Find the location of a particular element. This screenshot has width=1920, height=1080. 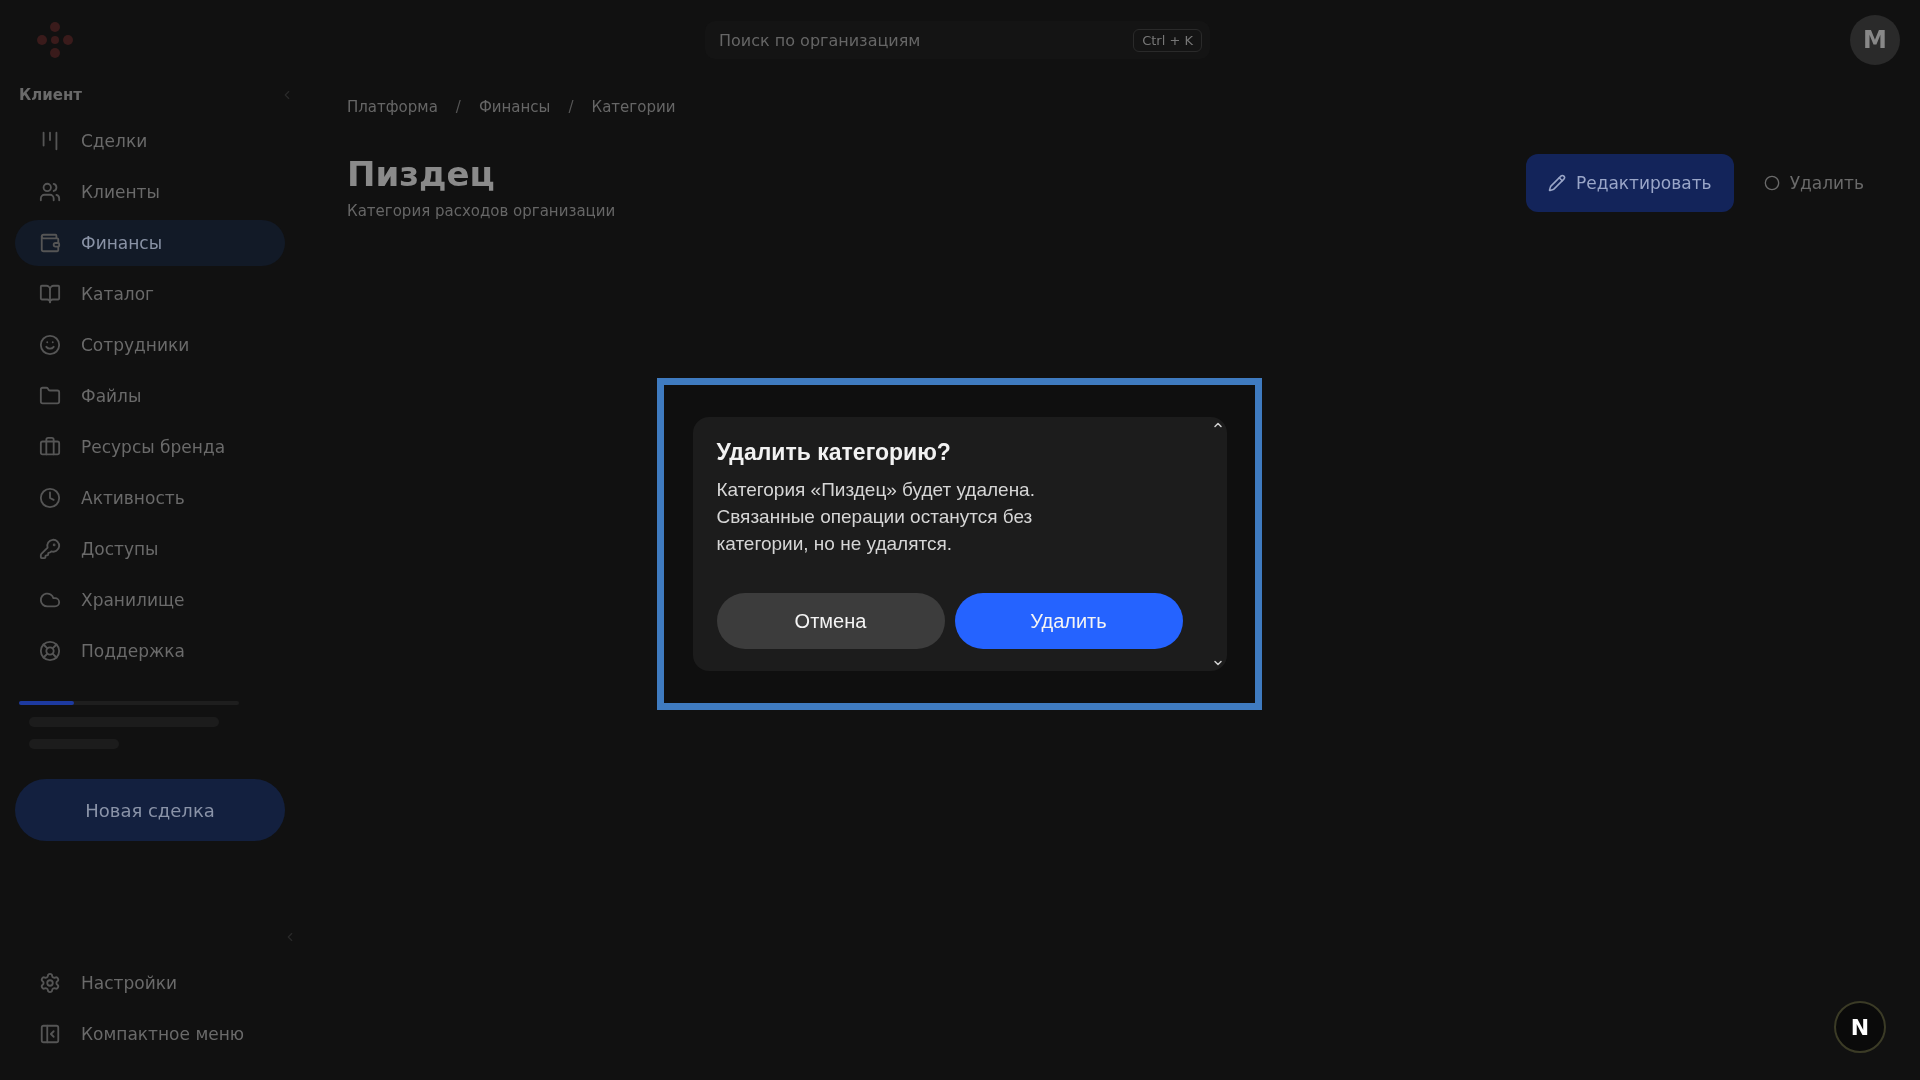

sidebar-item: Хранилище is located at coordinates (150, 600).